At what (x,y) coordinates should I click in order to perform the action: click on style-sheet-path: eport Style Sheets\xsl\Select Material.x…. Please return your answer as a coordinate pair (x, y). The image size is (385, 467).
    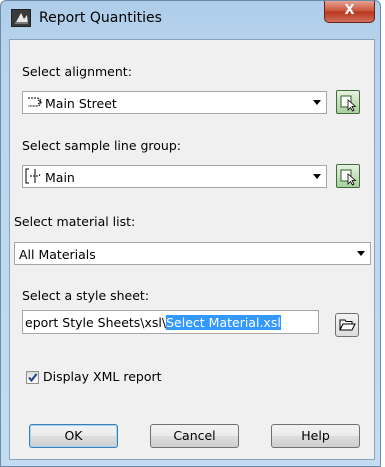
    Looking at the image, I should click on (153, 322).